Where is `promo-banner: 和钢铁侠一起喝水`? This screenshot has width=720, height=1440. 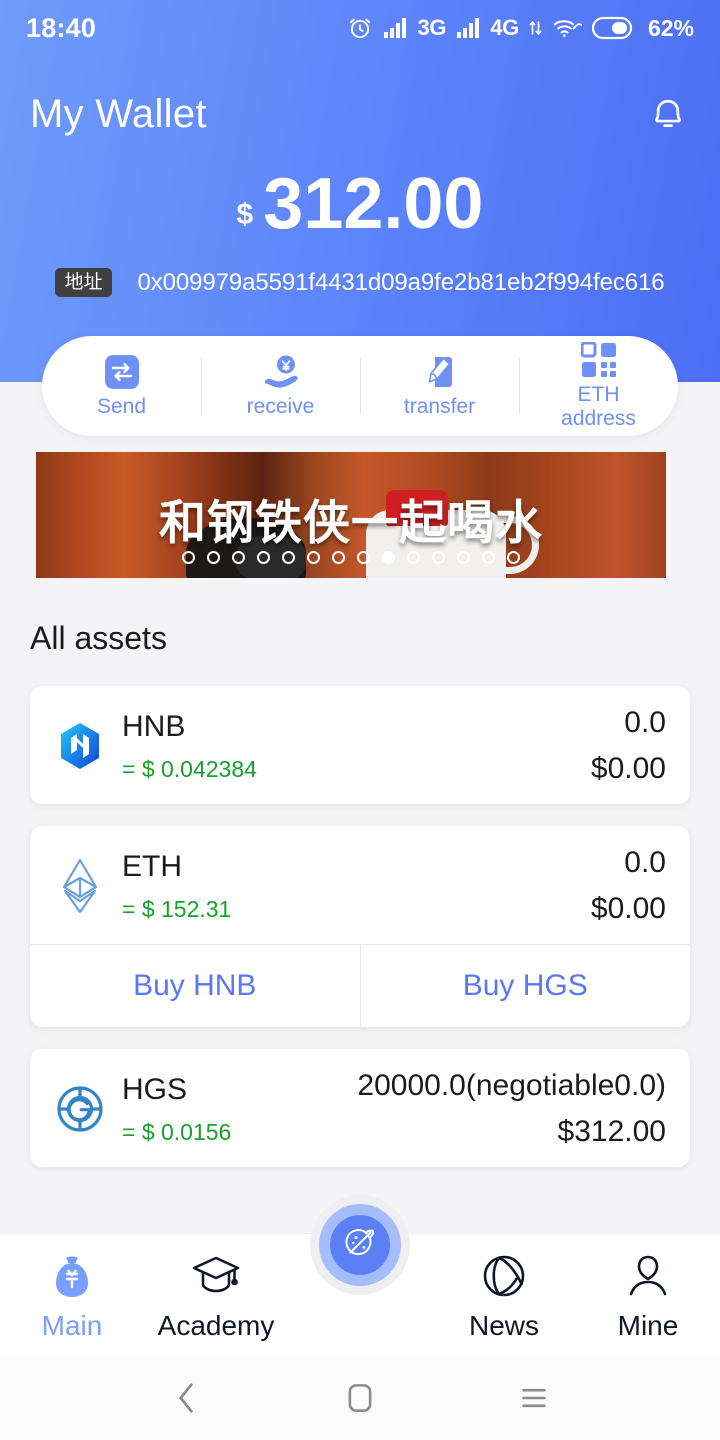 promo-banner: 和钢铁侠一起喝水 is located at coordinates (351, 515).